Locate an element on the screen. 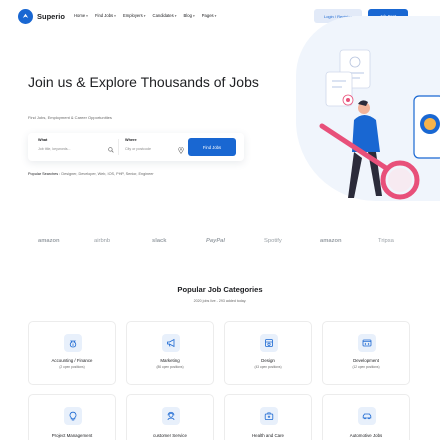 The image size is (440, 440). nav-item-label: Blog is located at coordinates (187, 15).